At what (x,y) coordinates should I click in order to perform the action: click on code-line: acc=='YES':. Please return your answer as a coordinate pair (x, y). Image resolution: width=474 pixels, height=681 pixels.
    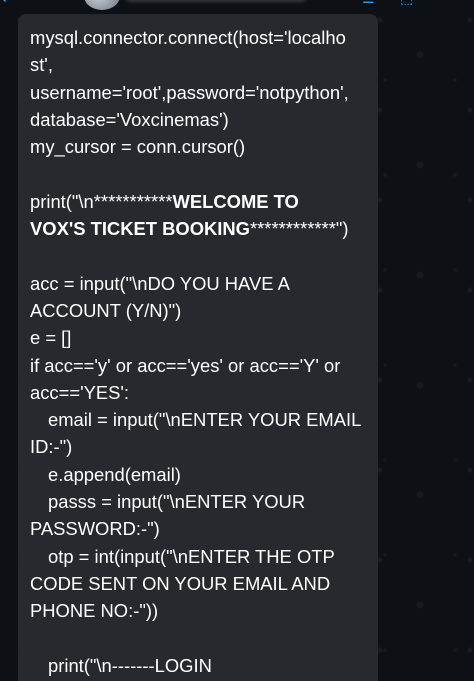
    Looking at the image, I should click on (80, 392).